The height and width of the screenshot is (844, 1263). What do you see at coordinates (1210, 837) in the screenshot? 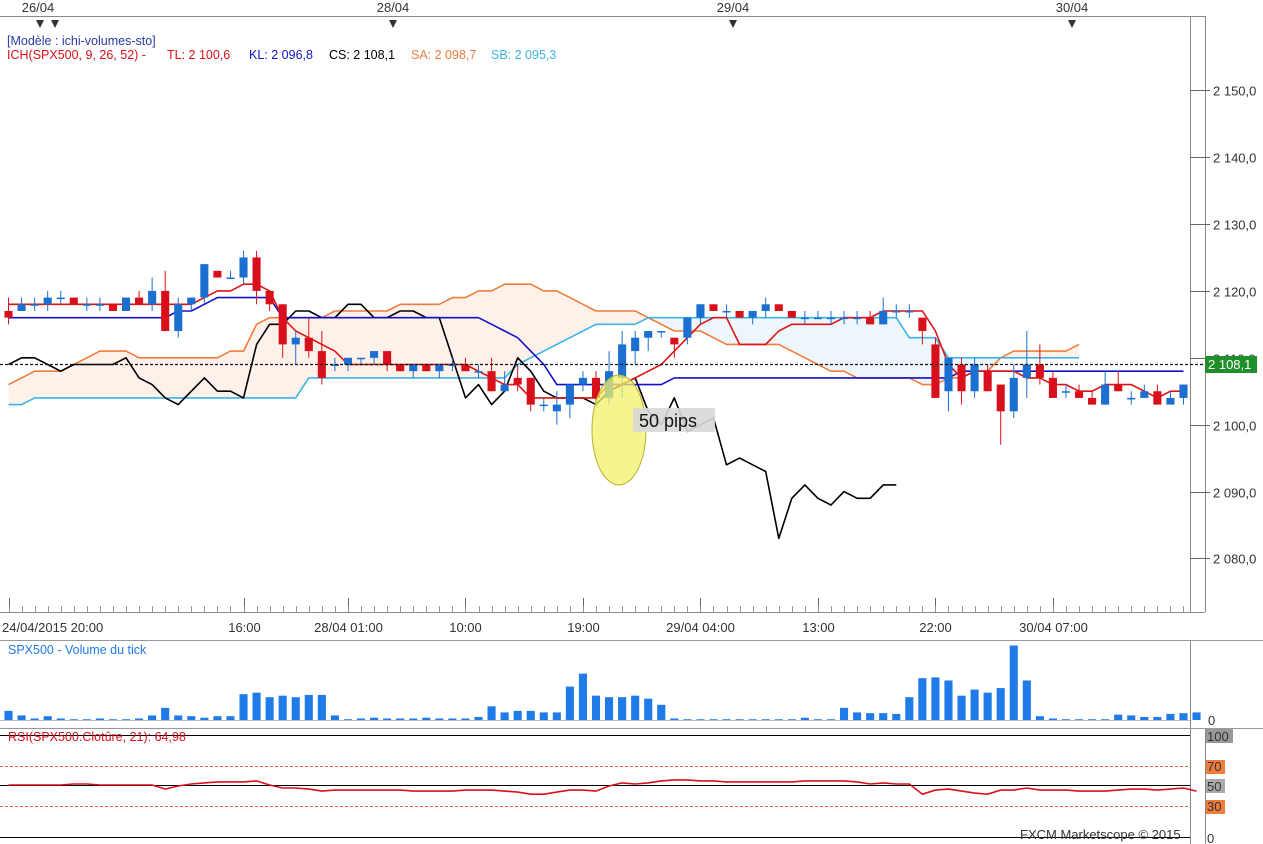
I see `rsi-level-0: 0` at bounding box center [1210, 837].